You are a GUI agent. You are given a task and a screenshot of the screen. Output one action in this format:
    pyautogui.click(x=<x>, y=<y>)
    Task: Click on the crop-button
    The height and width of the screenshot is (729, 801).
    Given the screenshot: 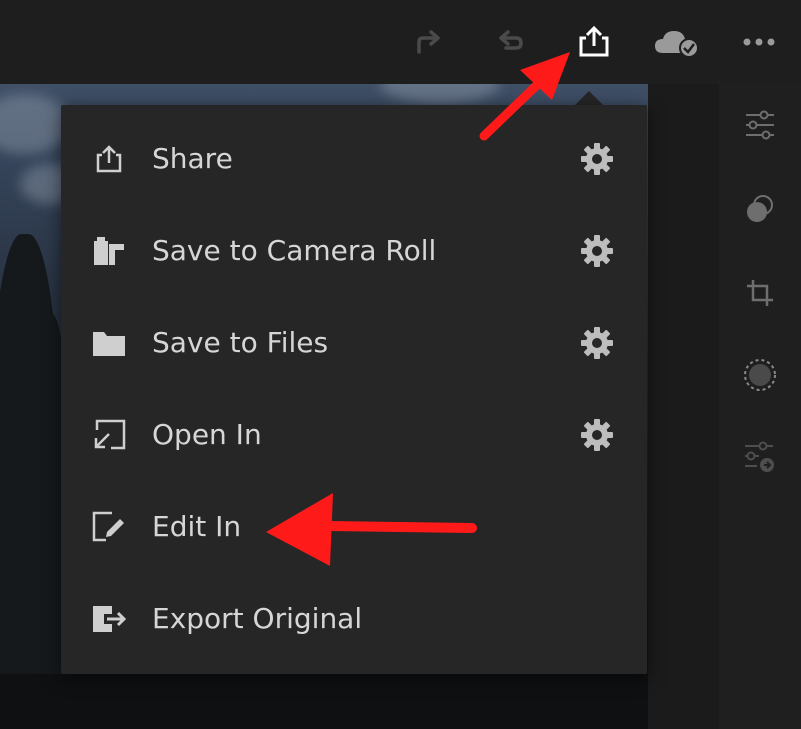 What is the action you would take?
    pyautogui.click(x=760, y=293)
    